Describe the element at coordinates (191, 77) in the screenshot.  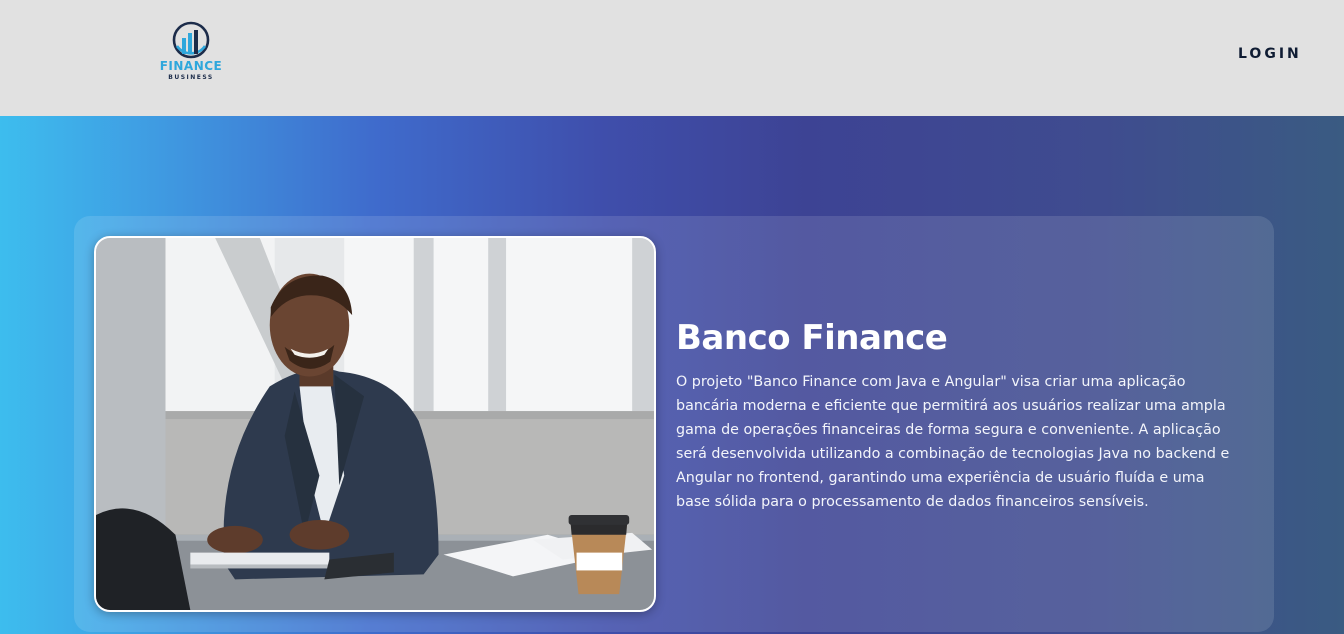
I see `logo-subtitle: BUSINESS` at that location.